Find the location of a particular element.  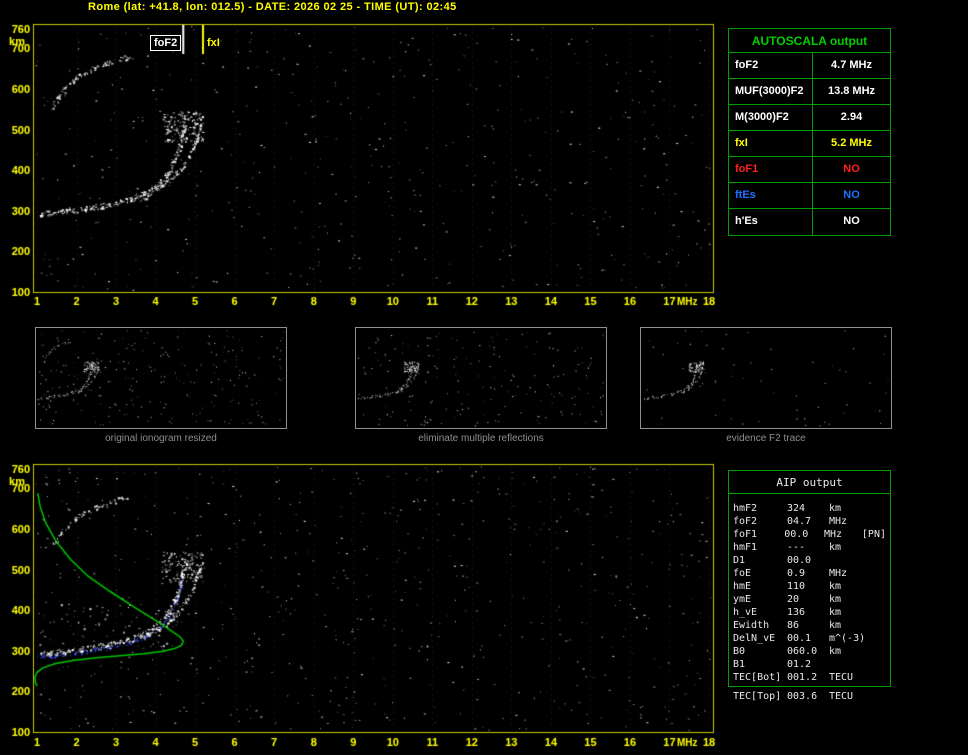

aip-row: DelN_vE 00.1 m^(-3) is located at coordinates (809, 638).